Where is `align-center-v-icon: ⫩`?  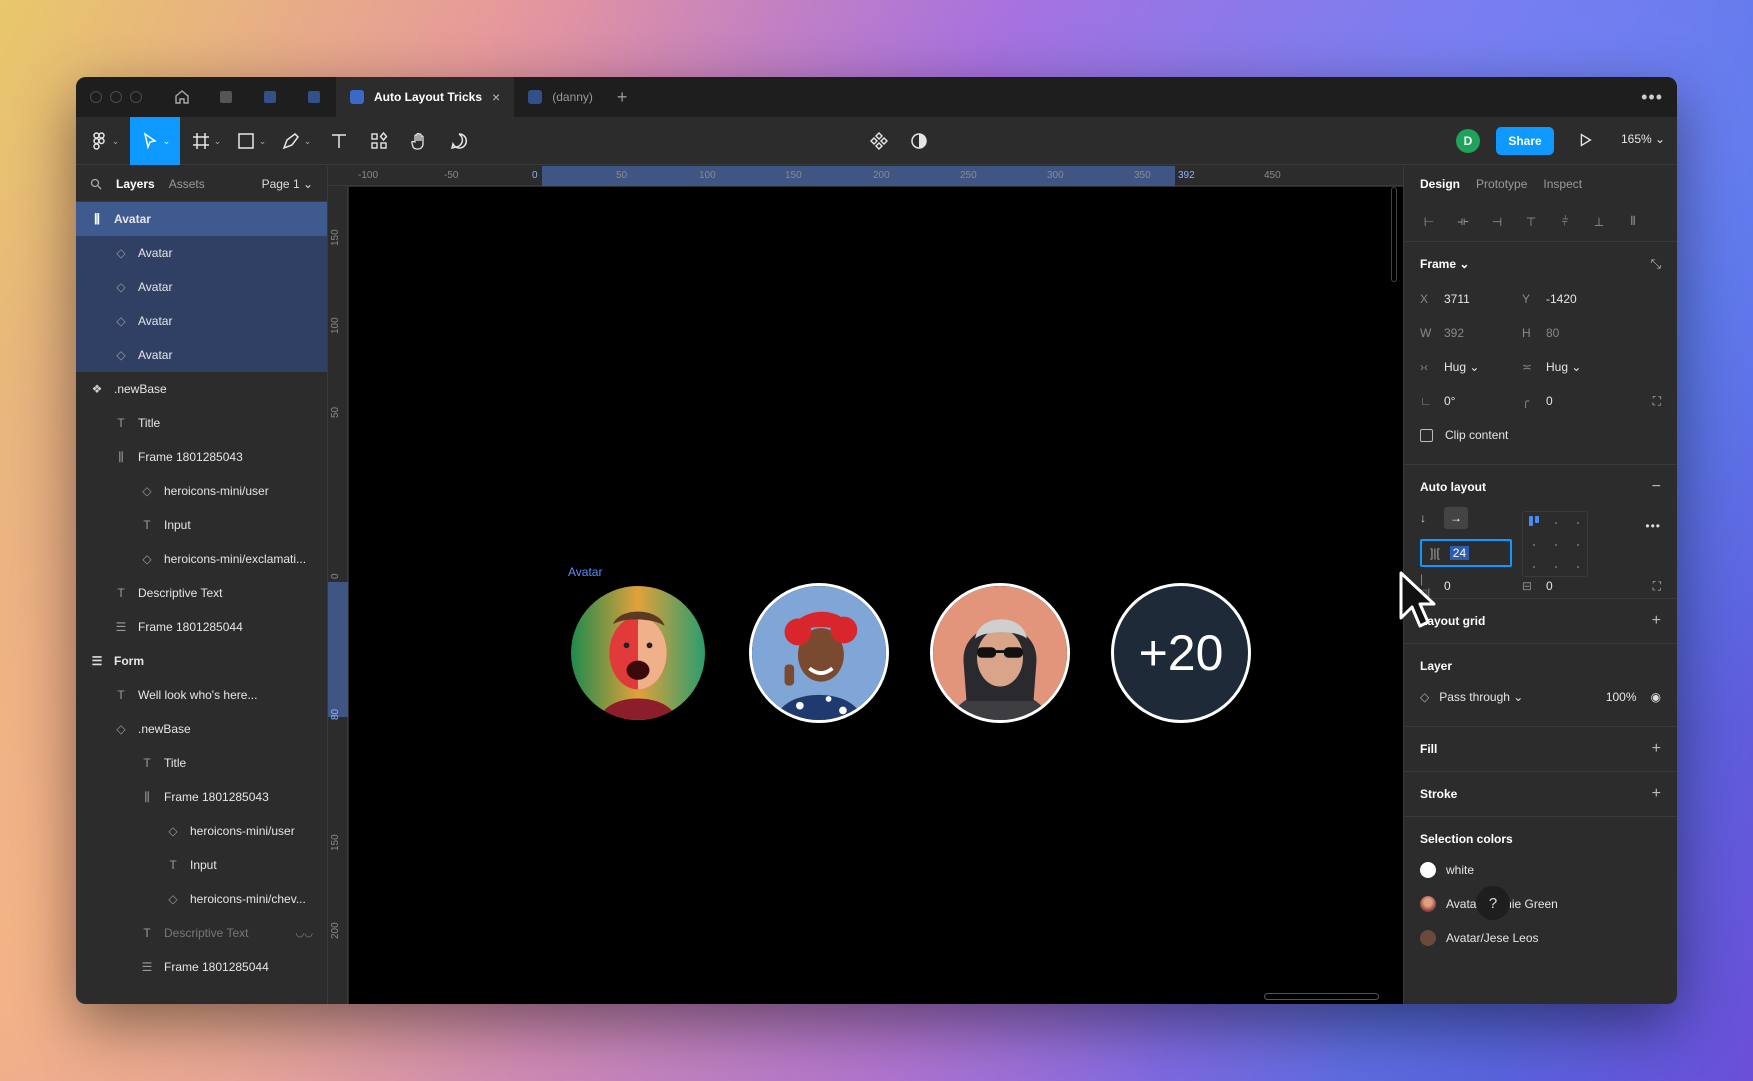 align-center-v-icon: ⫩ is located at coordinates (1565, 222).